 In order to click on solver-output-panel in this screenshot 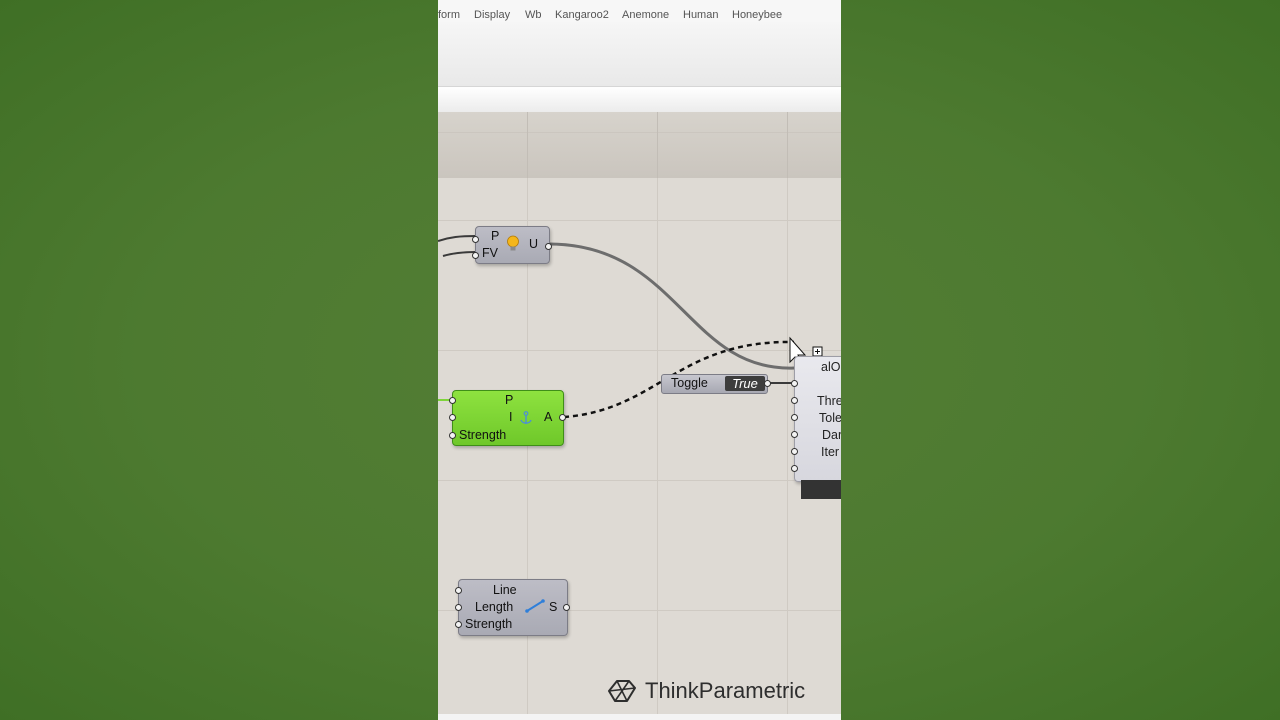, I will do `click(821, 489)`.